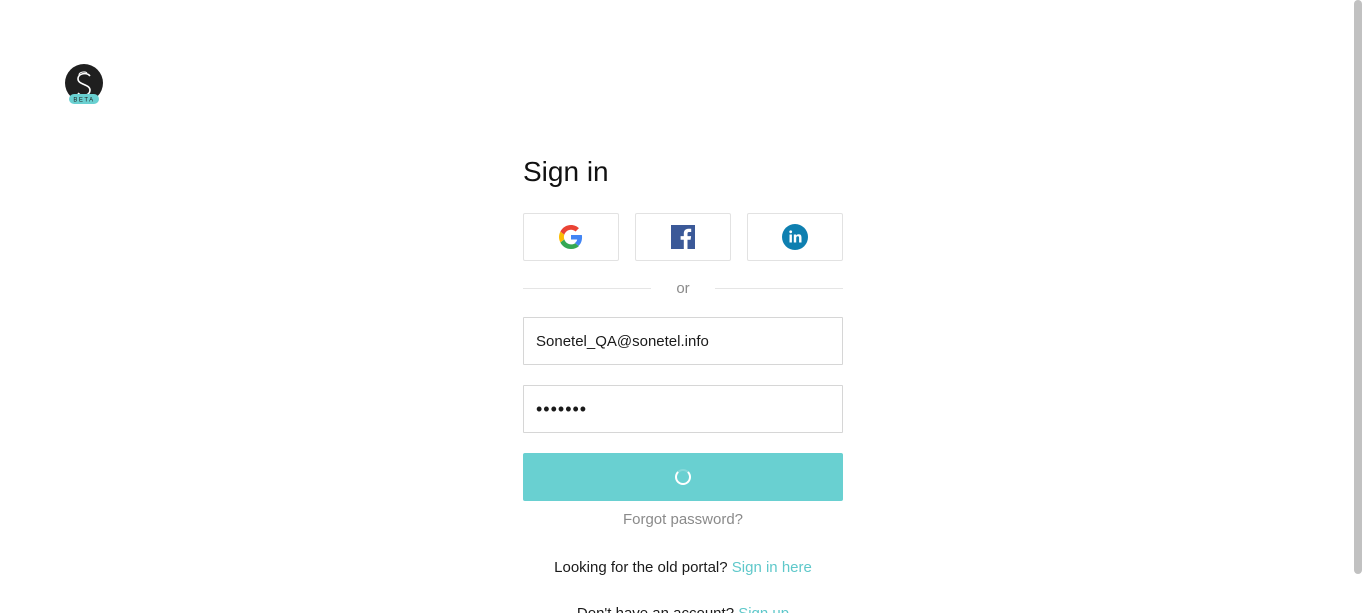 This screenshot has width=1366, height=613. I want to click on divider-line-right, so click(779, 288).